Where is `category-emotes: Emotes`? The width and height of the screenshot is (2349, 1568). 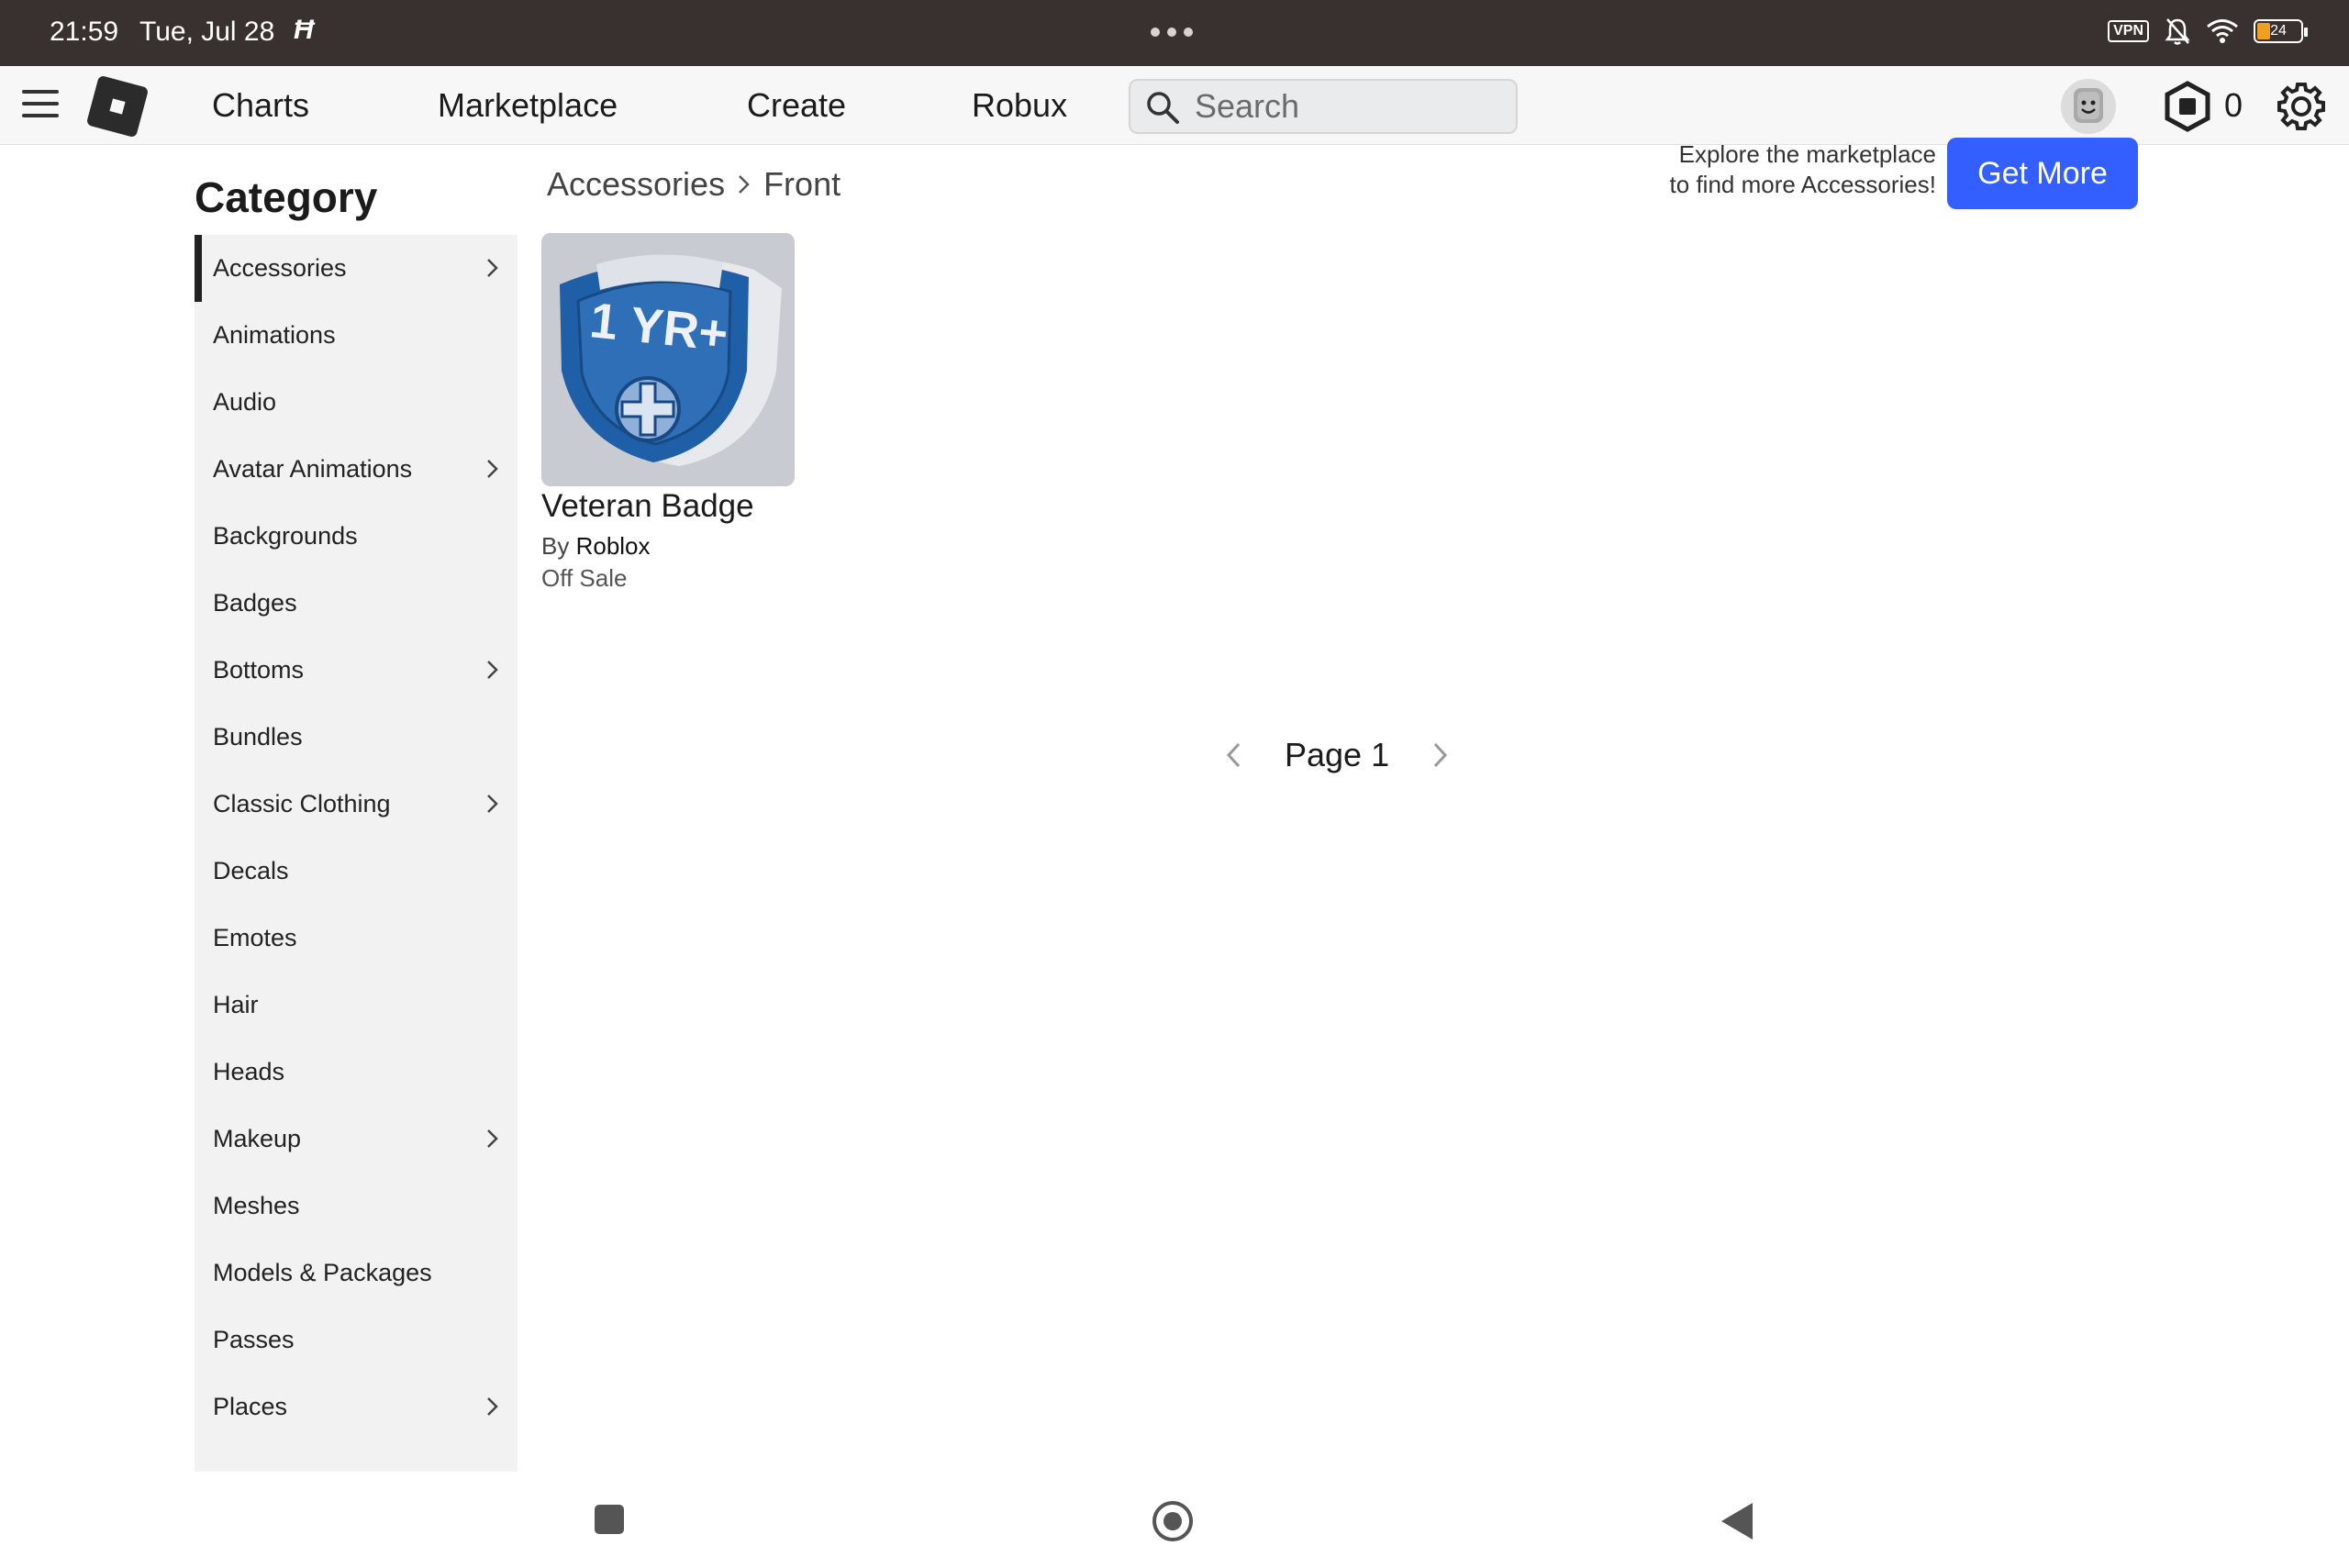 category-emotes: Emotes is located at coordinates (356, 939).